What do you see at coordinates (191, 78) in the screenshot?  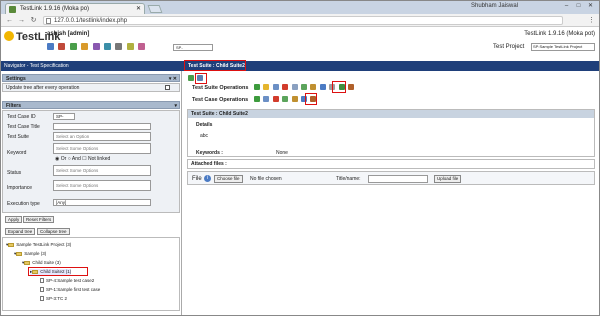 I see `collapse-ops-icon` at bounding box center [191, 78].